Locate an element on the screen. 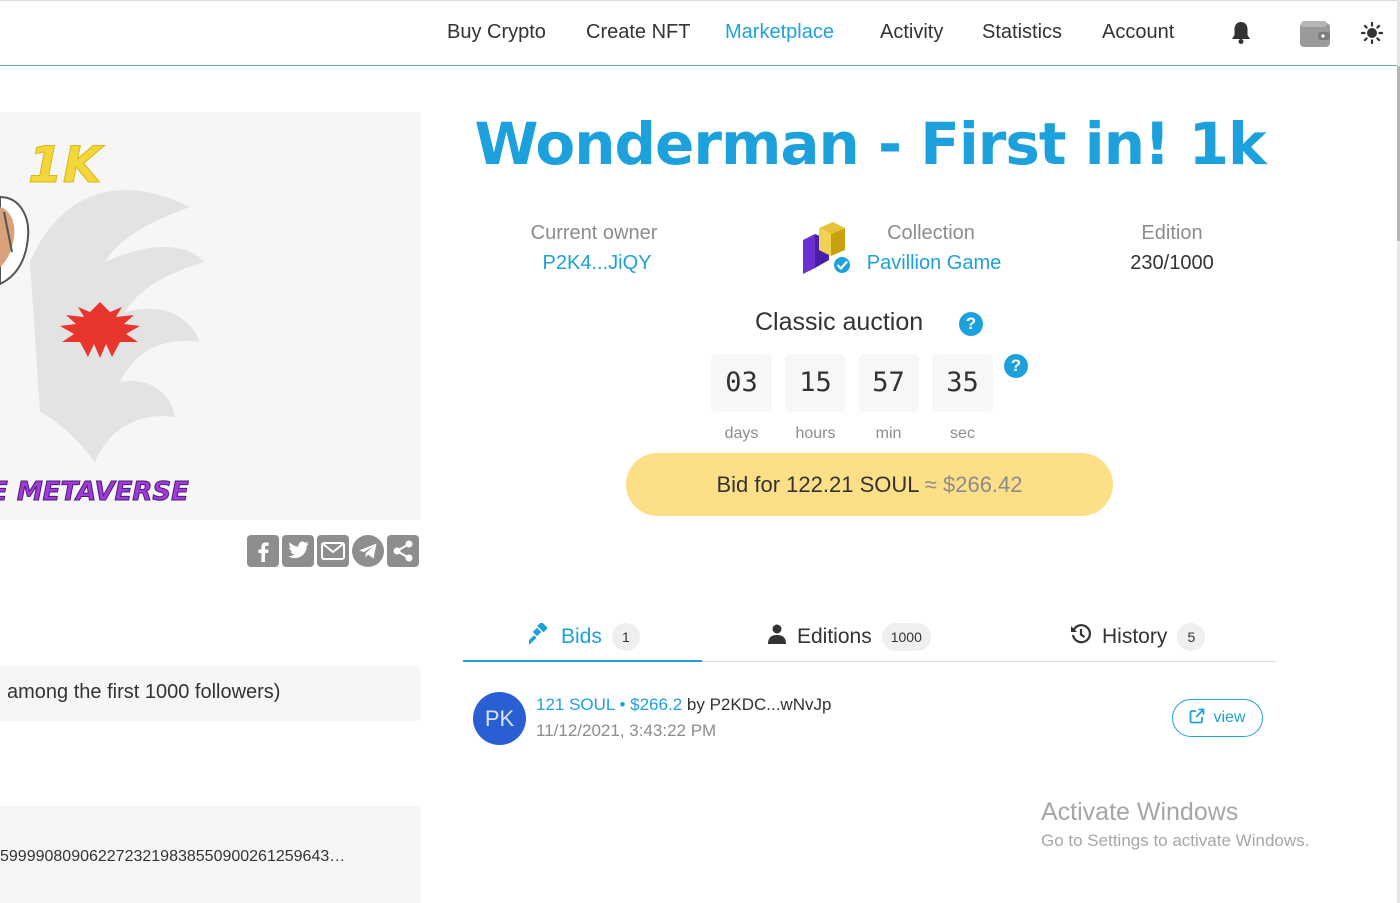  share-icon is located at coordinates (403, 551).